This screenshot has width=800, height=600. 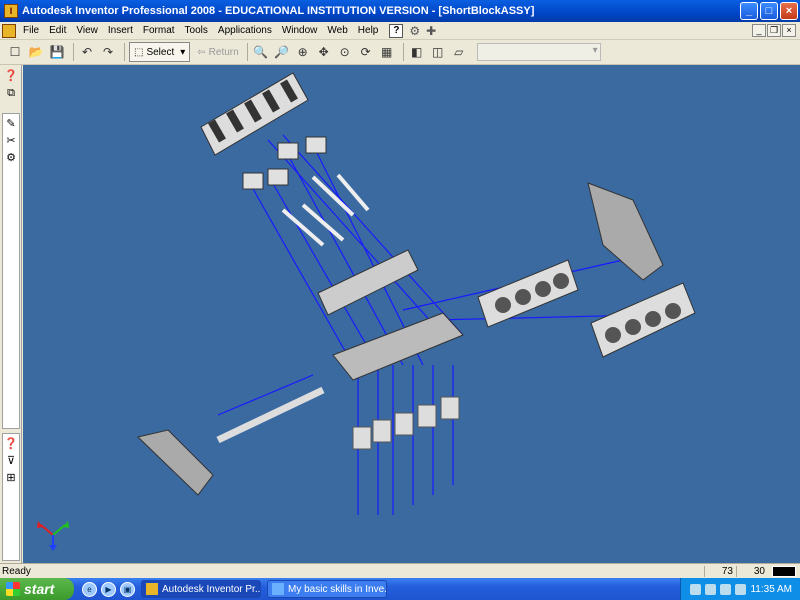 What do you see at coordinates (11, 11) in the screenshot?
I see `inventor-app-icon: I` at bounding box center [11, 11].